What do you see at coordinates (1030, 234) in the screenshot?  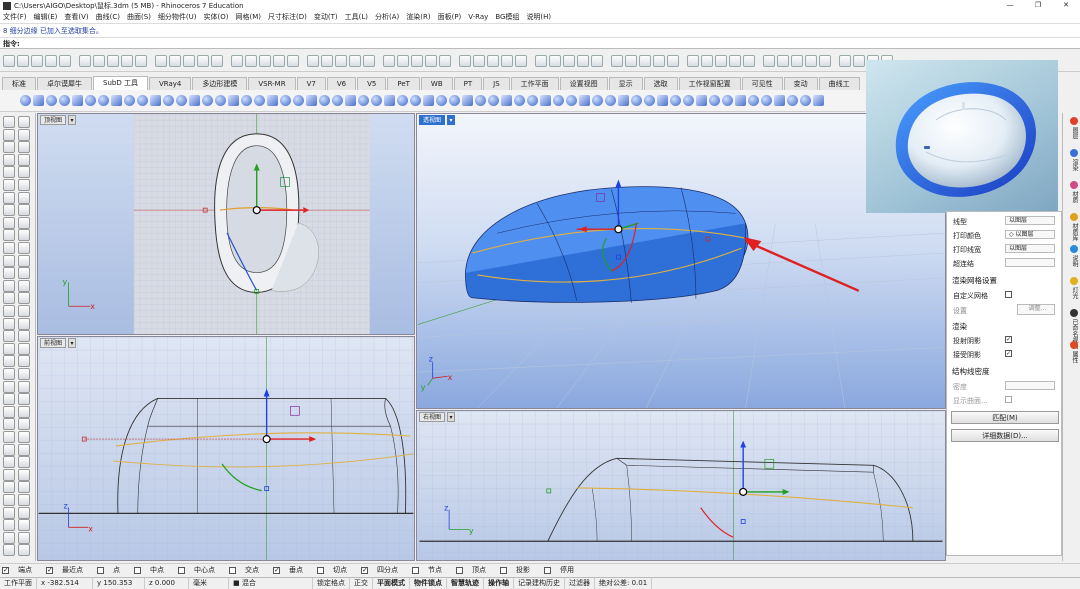 I see `prop-print-color-select: ◇ 以图层` at bounding box center [1030, 234].